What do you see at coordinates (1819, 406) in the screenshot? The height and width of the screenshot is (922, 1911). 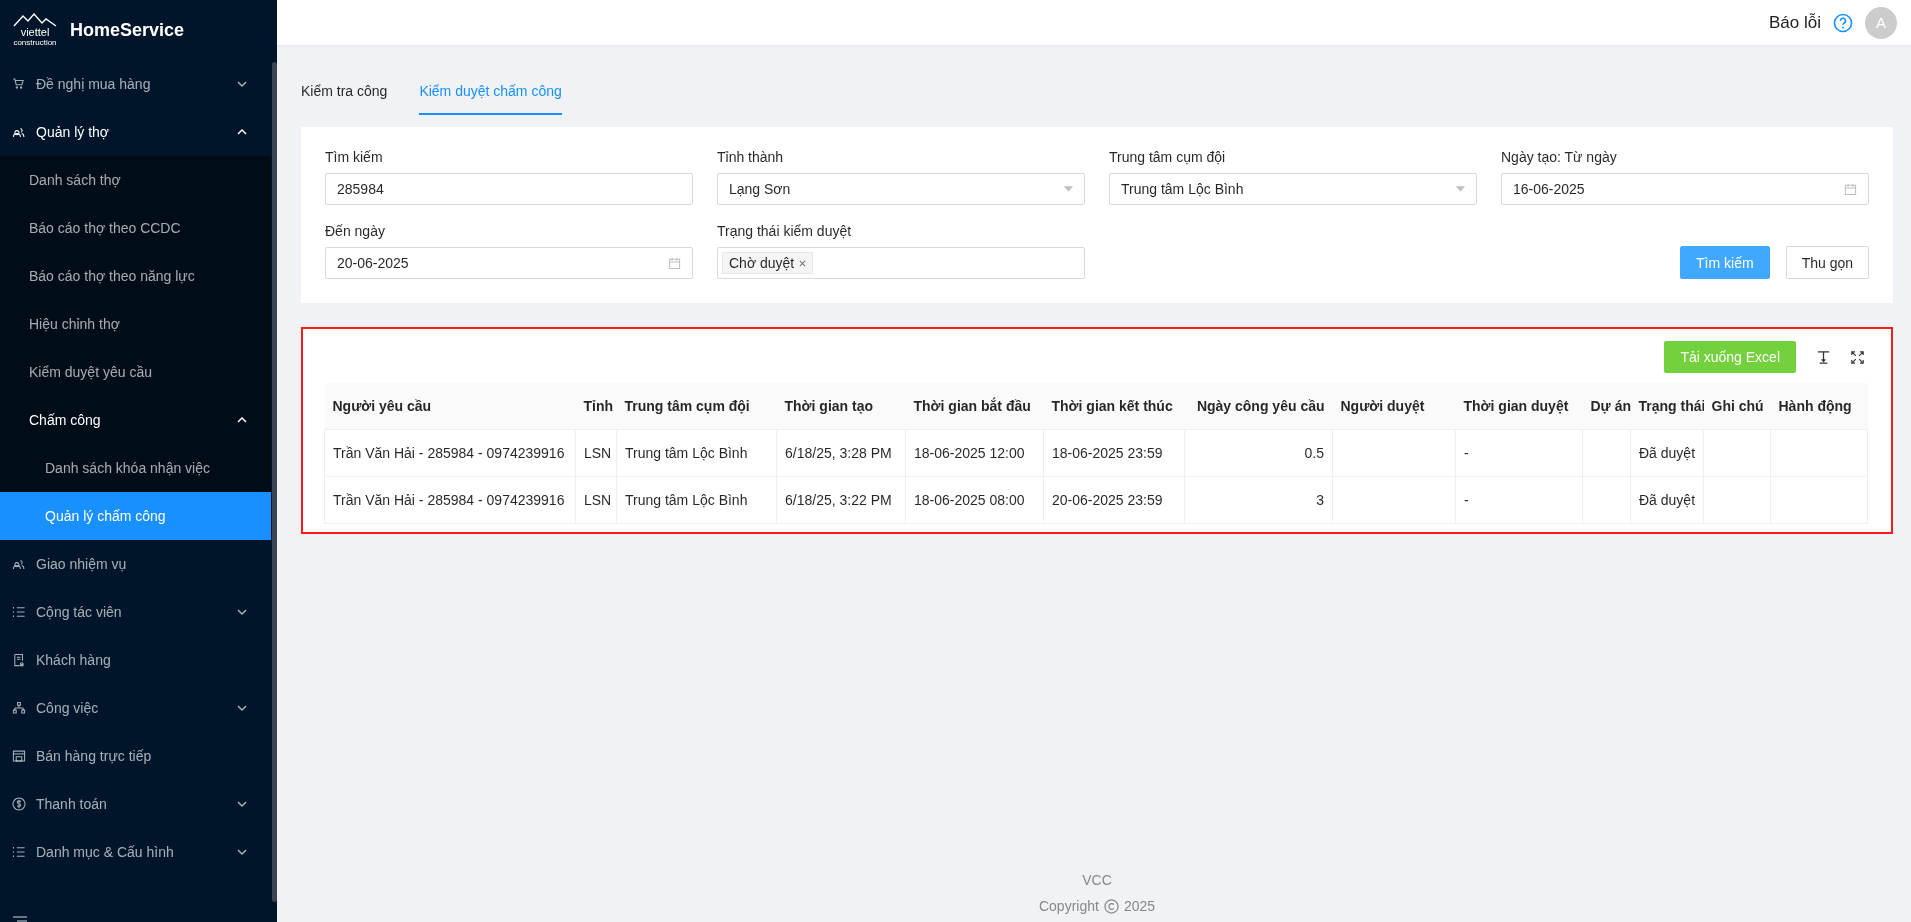 I see `column-header: Hành động` at bounding box center [1819, 406].